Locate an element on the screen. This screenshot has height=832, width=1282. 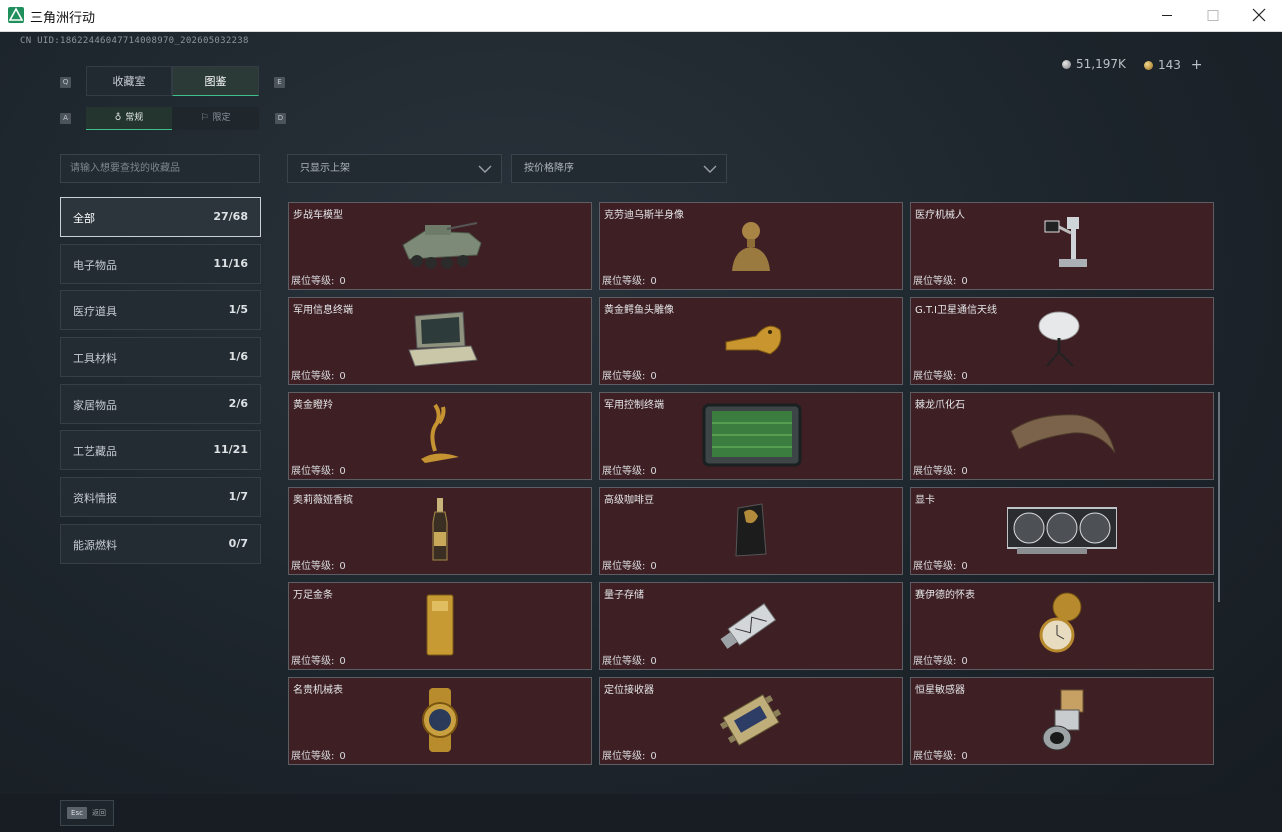
add-currency-button: + is located at coordinates (1197, 65).